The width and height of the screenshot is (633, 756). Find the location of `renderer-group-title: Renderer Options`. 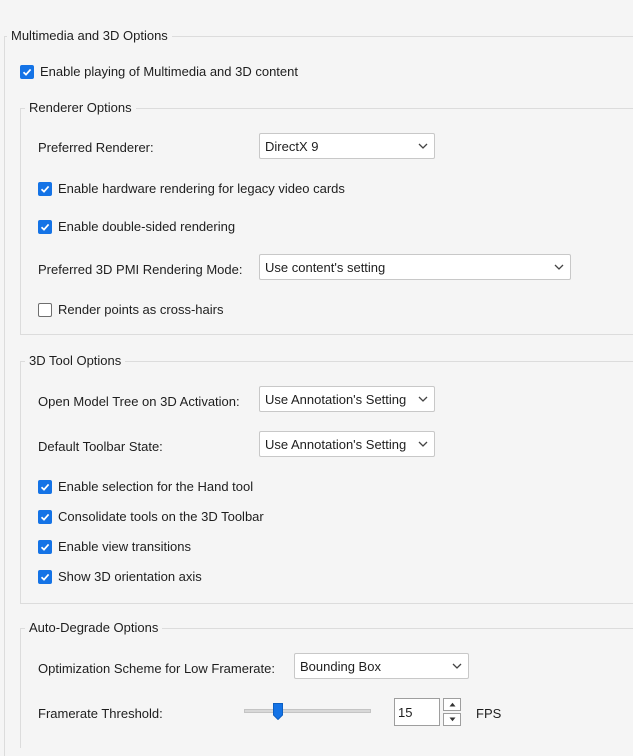

renderer-group-title: Renderer Options is located at coordinates (80, 108).